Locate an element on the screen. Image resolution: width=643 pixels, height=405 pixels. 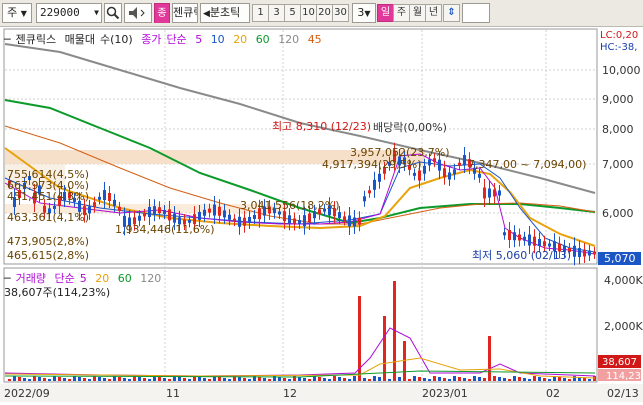
yearly-button: 년 is located at coordinates (433, 13).